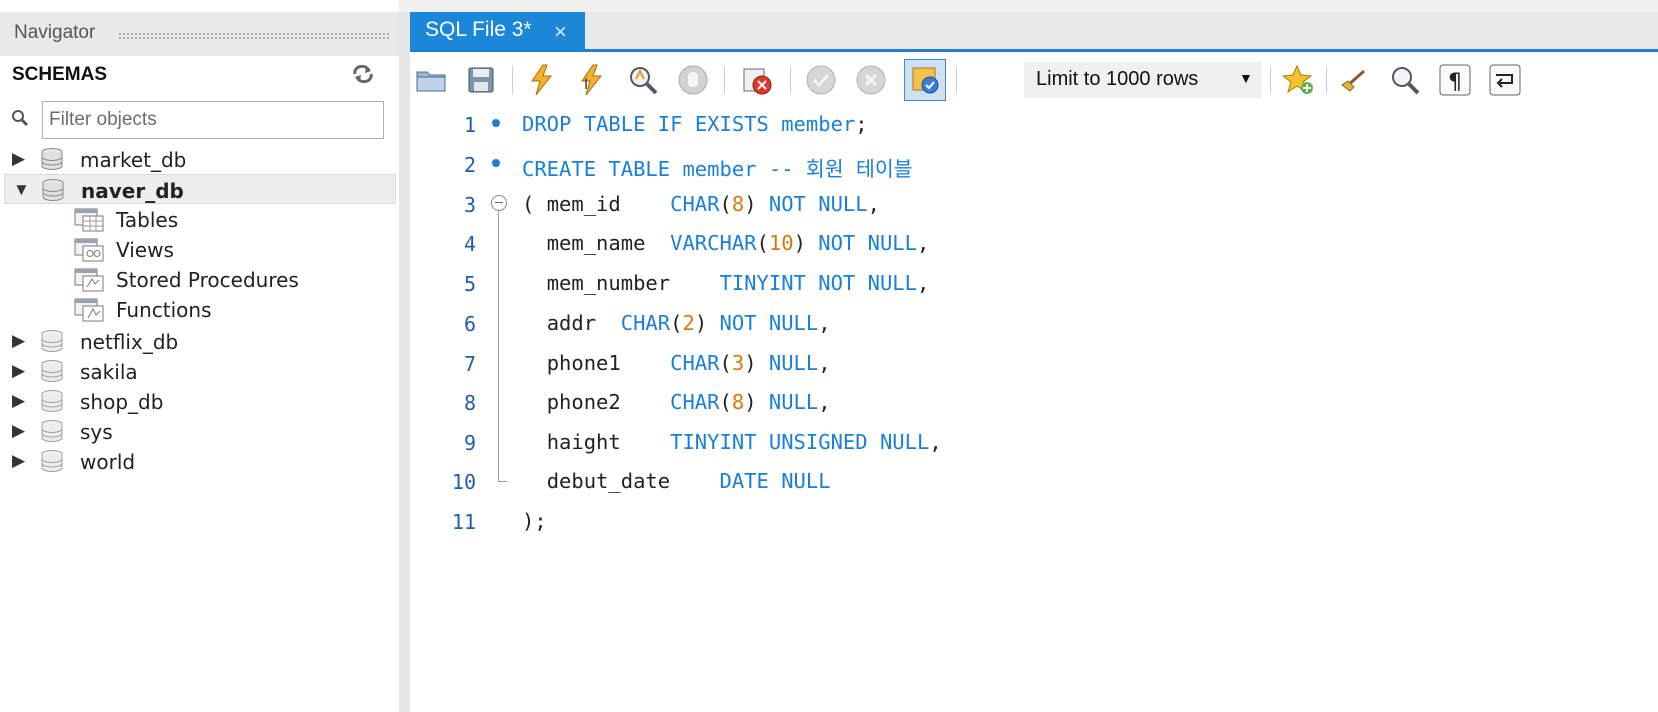 The width and height of the screenshot is (1658, 712). What do you see at coordinates (498, 346) in the screenshot?
I see `fold-range-line` at bounding box center [498, 346].